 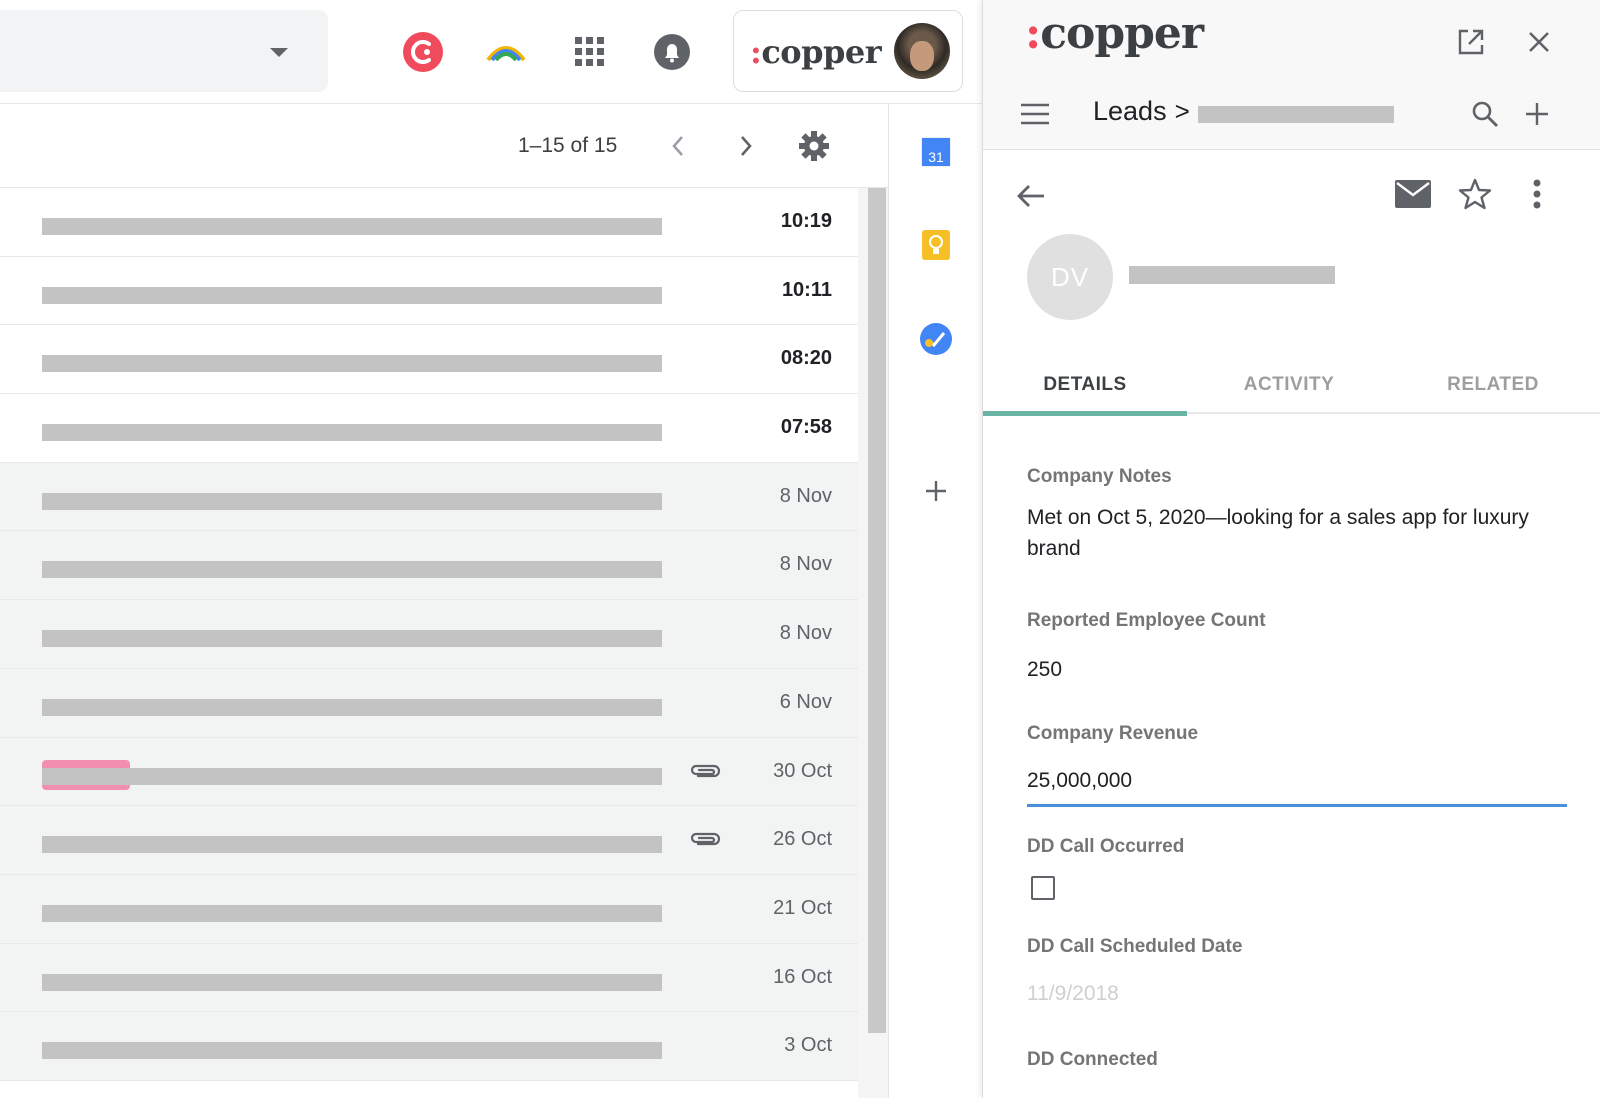 What do you see at coordinates (1297, 972) in the screenshot?
I see `dd-call-scheduled-field: DD Call Scheduled Date 11/9/2018` at bounding box center [1297, 972].